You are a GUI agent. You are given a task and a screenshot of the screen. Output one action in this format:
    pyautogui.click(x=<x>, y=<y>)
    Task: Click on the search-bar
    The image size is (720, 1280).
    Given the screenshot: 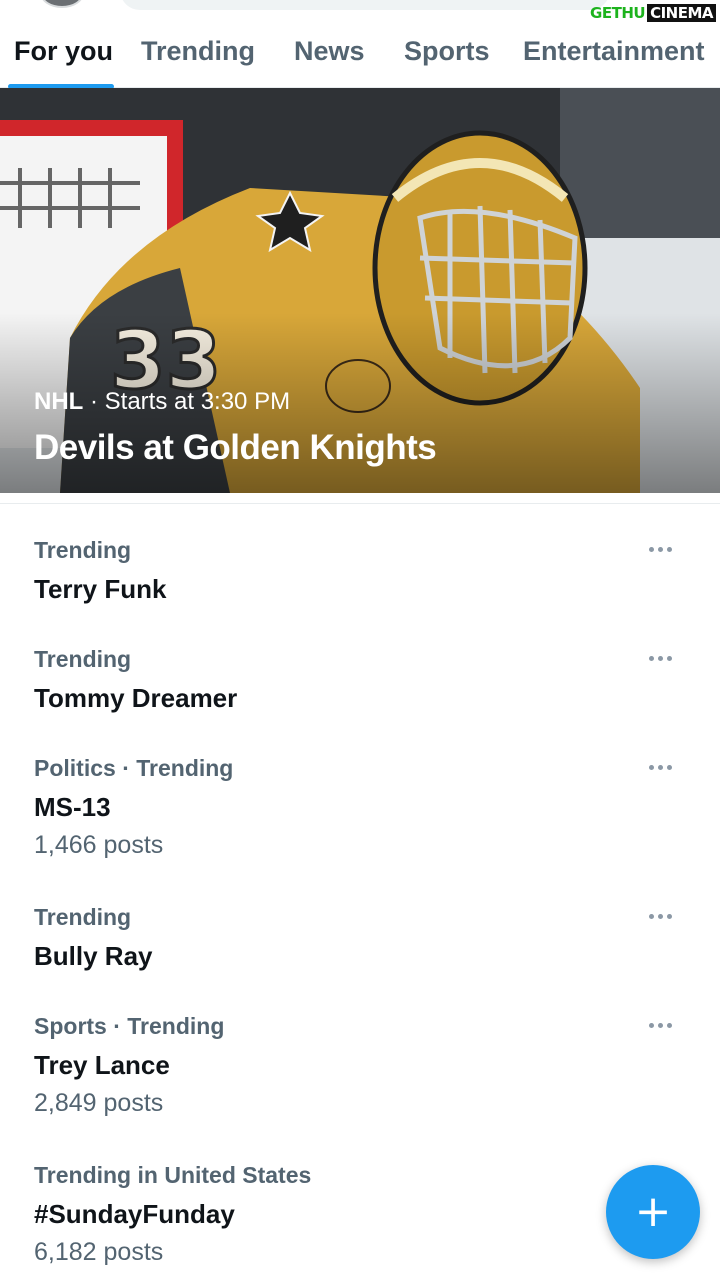 What is the action you would take?
    pyautogui.click(x=365, y=5)
    